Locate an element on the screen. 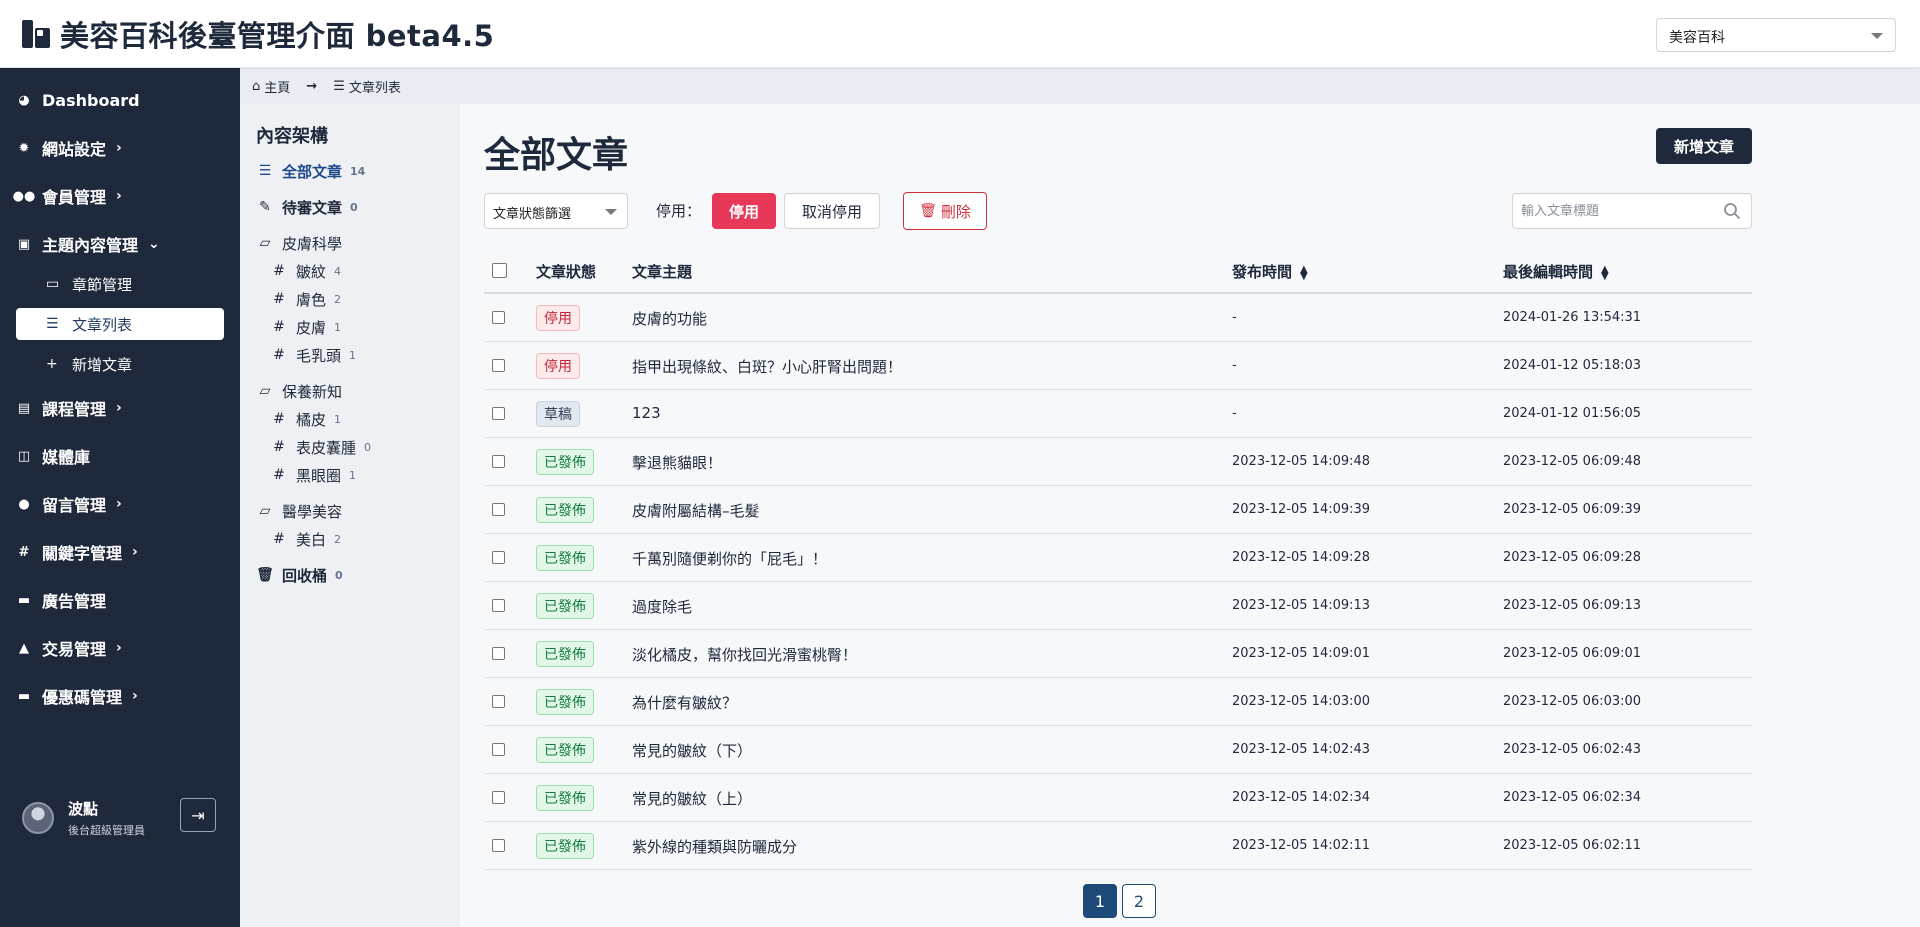 The height and width of the screenshot is (927, 1920). page-button-2: 2 is located at coordinates (1139, 901).